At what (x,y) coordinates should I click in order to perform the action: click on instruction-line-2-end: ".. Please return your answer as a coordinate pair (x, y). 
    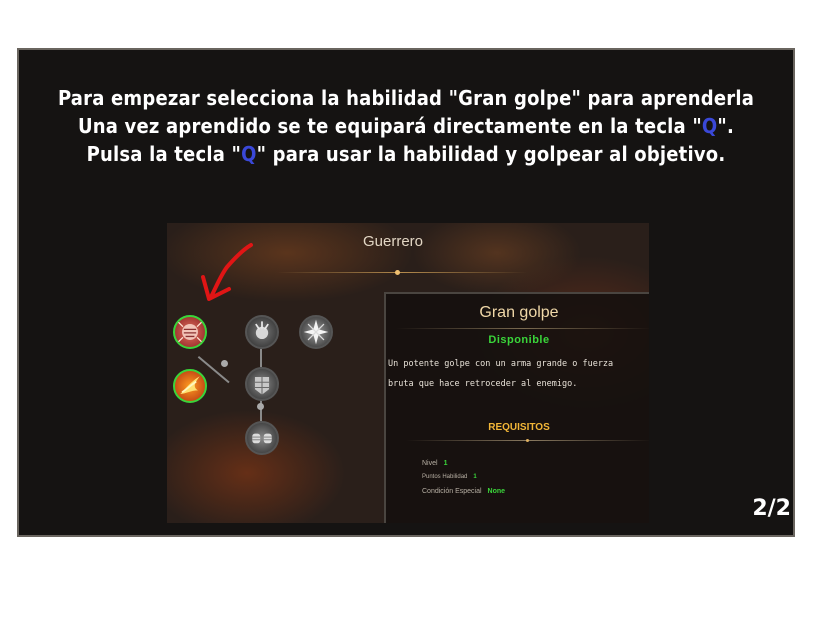
    Looking at the image, I should click on (726, 126).